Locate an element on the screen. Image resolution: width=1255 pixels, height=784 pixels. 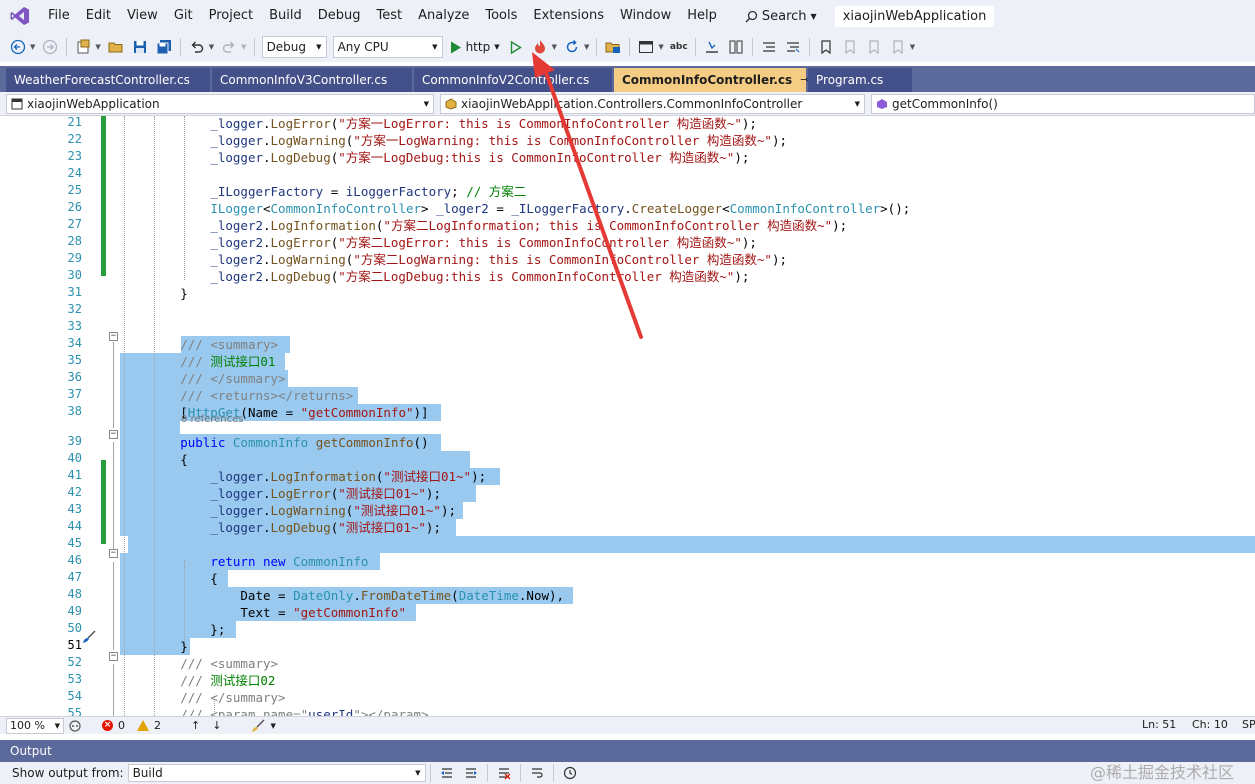
code-token: new is located at coordinates (274, 561).